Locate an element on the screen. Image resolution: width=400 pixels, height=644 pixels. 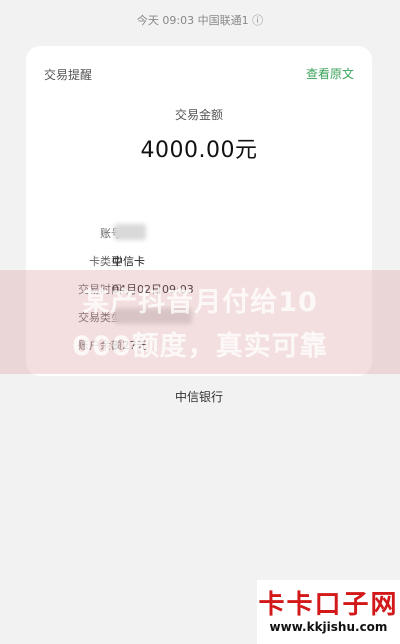
amount-value: 4000.00元 is located at coordinates (199, 150).